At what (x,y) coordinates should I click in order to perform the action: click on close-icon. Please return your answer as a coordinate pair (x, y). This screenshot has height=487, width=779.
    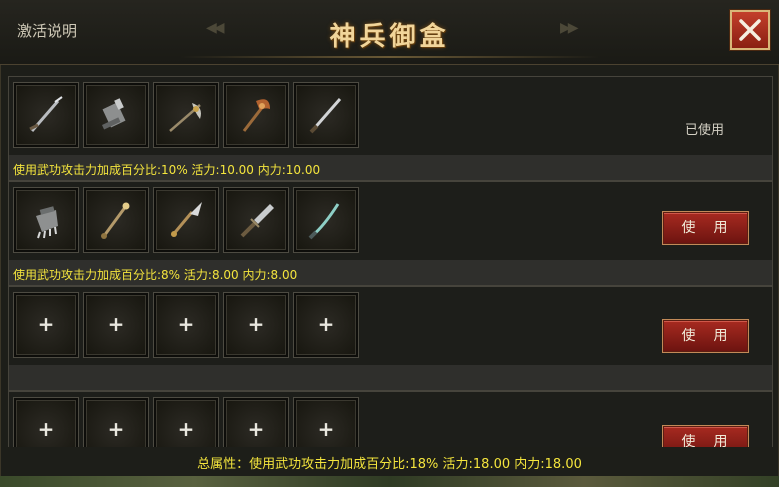
    Looking at the image, I should click on (750, 30).